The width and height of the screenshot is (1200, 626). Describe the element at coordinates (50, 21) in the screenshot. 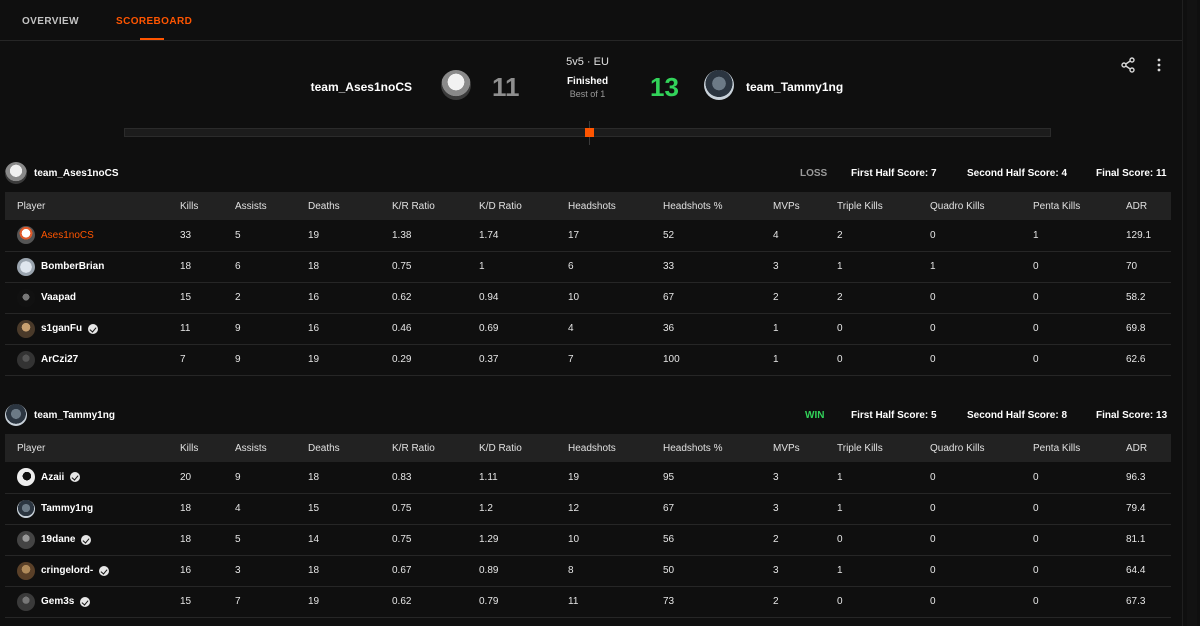

I see `tab-overview: OVERVIEW` at that location.